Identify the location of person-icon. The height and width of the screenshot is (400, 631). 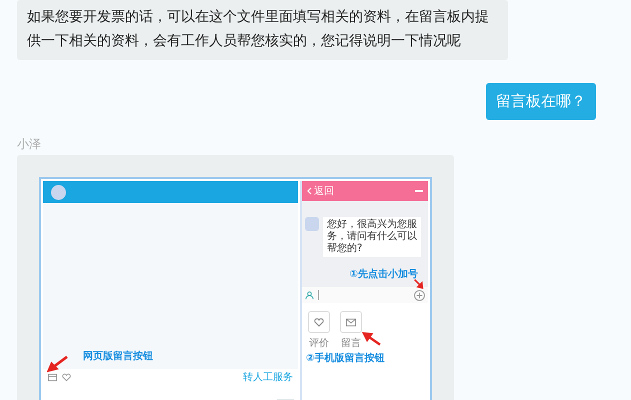
(309, 295).